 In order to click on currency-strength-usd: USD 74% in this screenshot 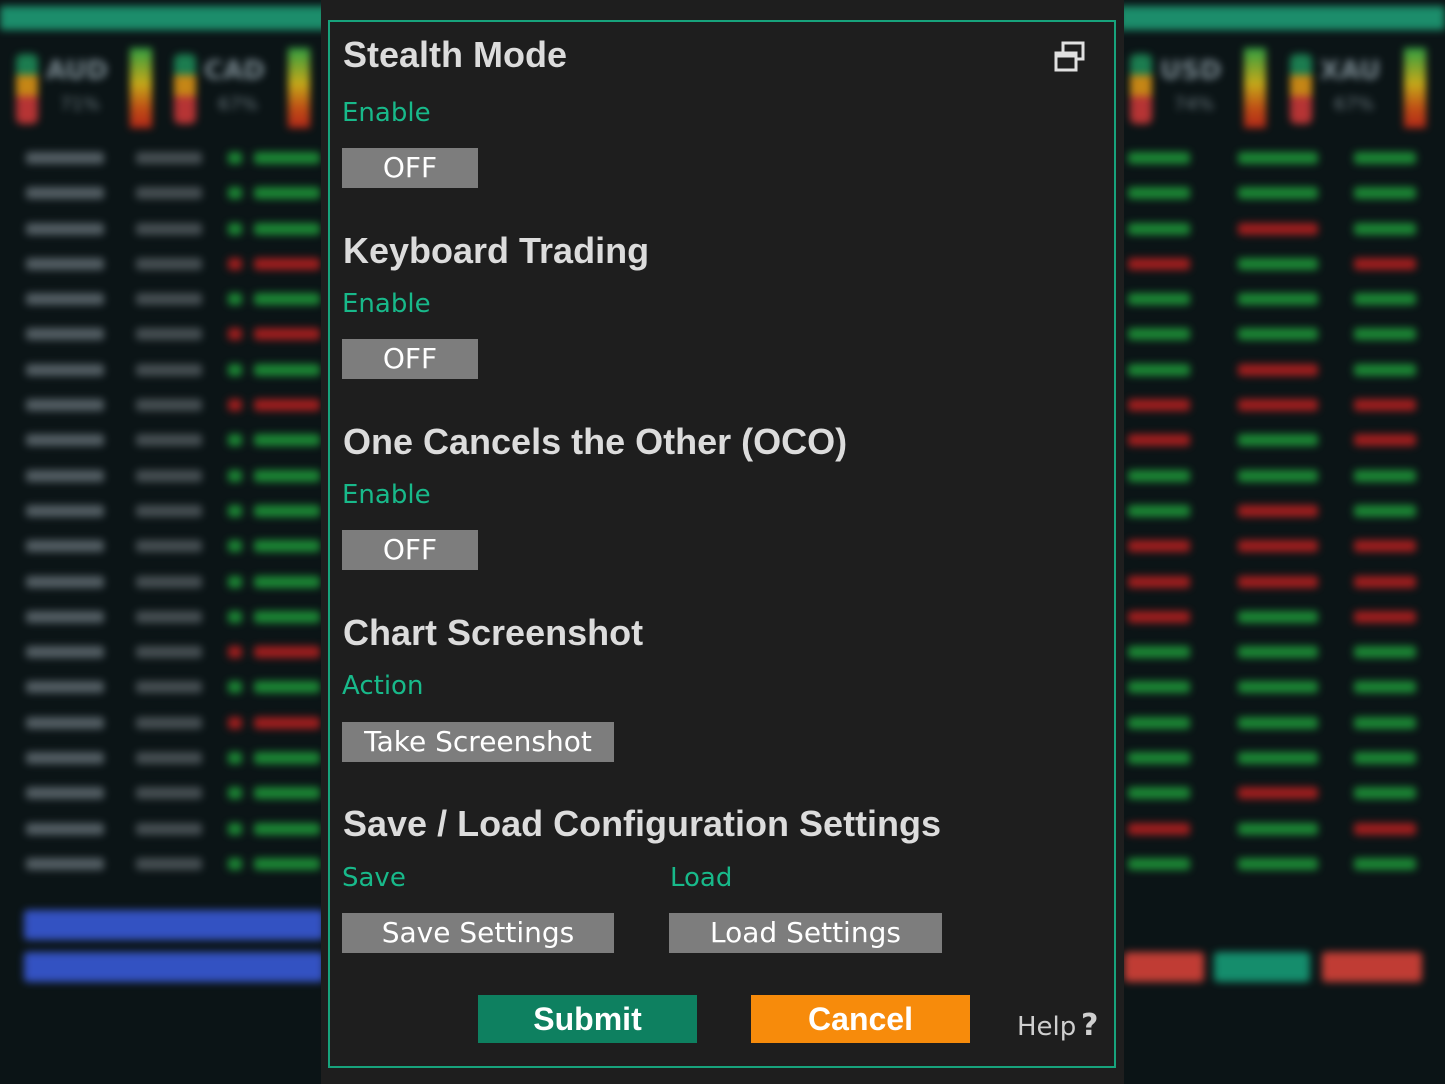, I will do `click(1197, 88)`.